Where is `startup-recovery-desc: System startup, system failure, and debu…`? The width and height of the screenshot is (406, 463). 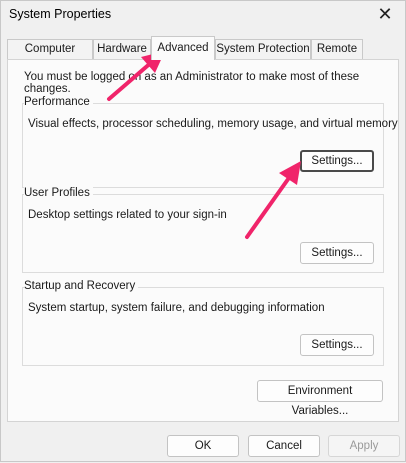 startup-recovery-desc: System startup, system failure, and debu… is located at coordinates (176, 308).